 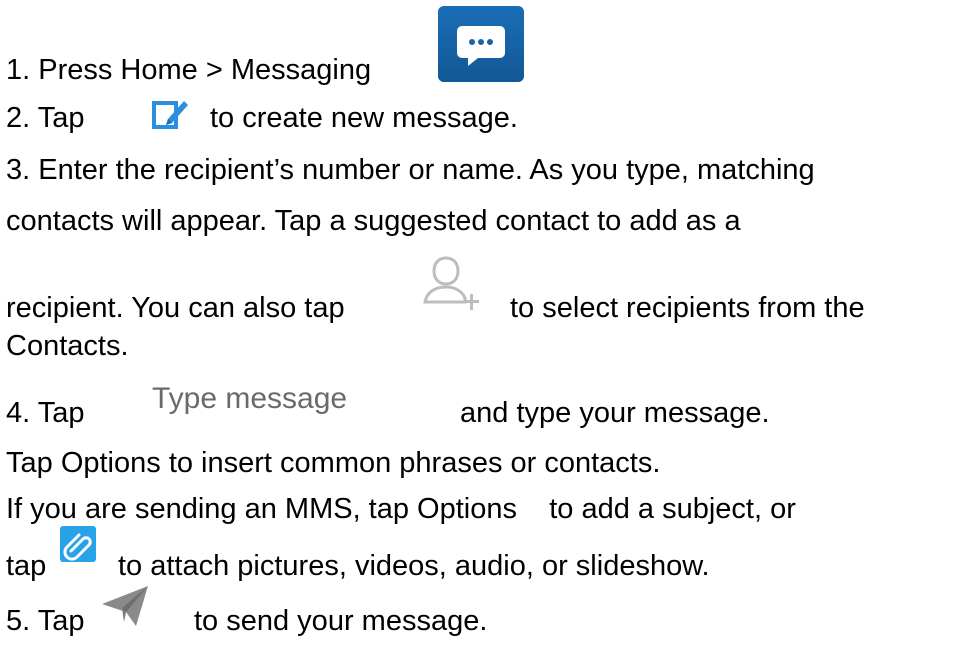 What do you see at coordinates (175, 308) in the screenshot?
I see `step-3-line-3-prefix: recipient. You can also tap` at bounding box center [175, 308].